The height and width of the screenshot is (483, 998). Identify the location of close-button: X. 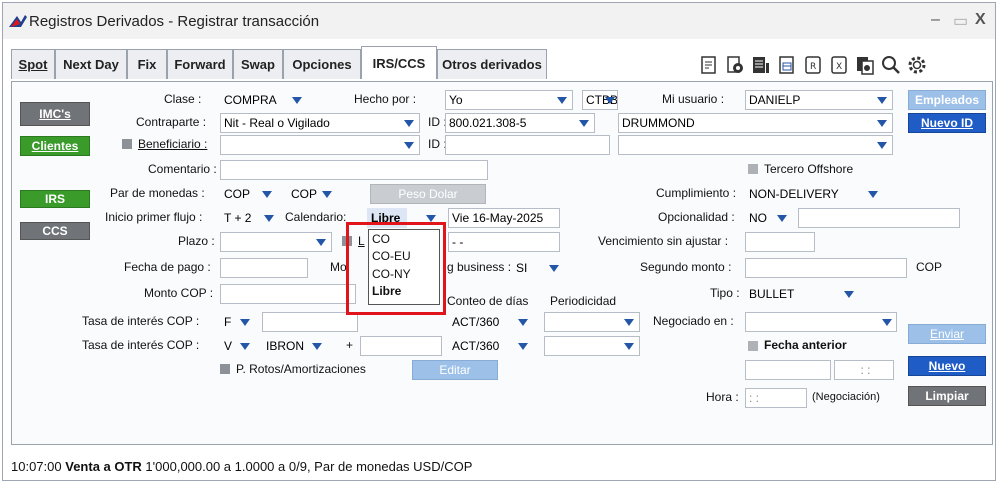
(980, 20).